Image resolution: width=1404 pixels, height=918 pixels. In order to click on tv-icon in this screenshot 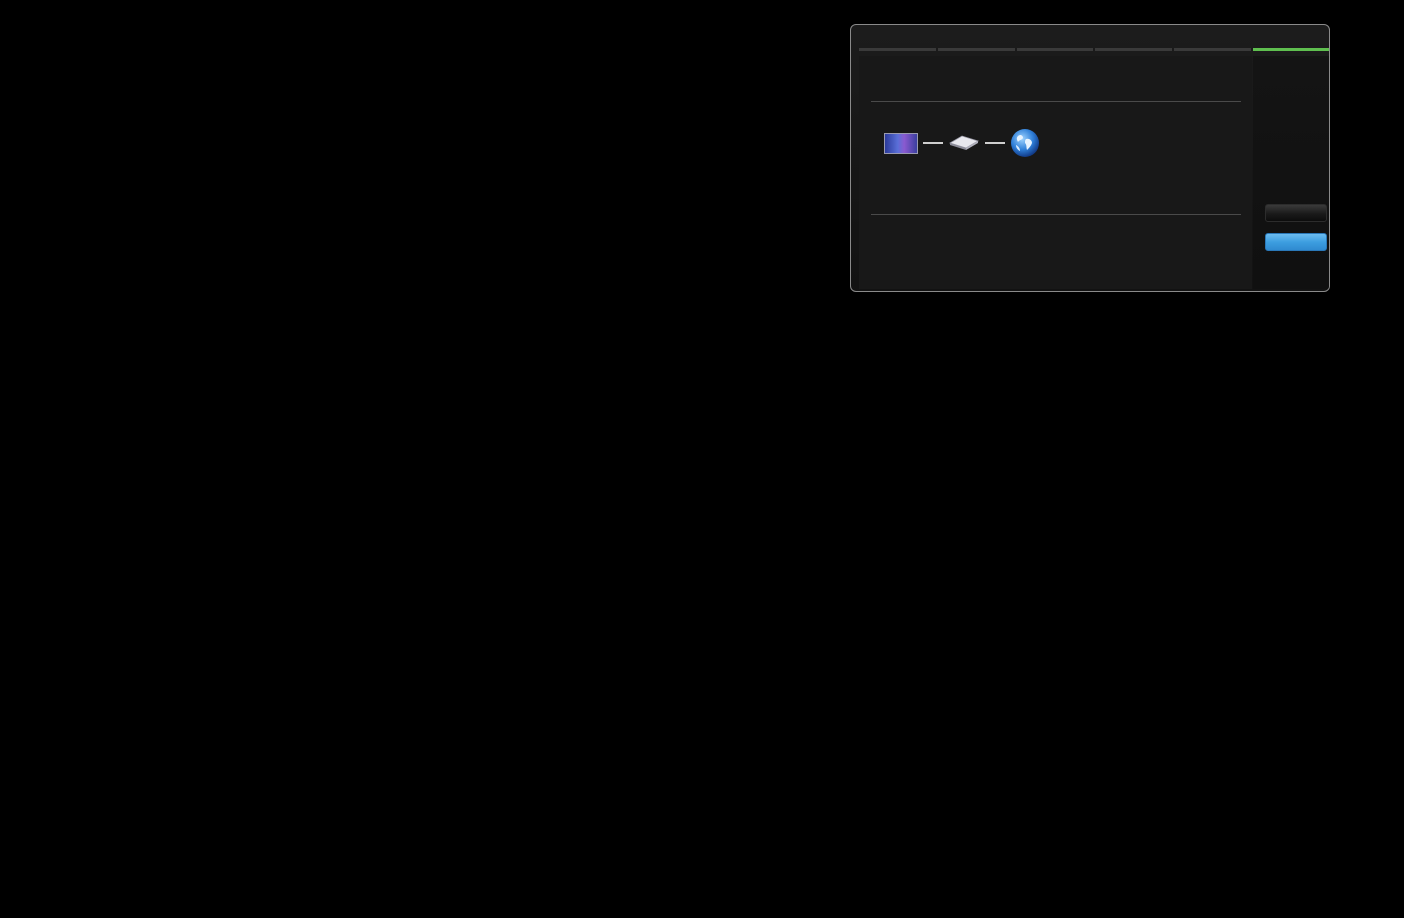, I will do `click(901, 143)`.